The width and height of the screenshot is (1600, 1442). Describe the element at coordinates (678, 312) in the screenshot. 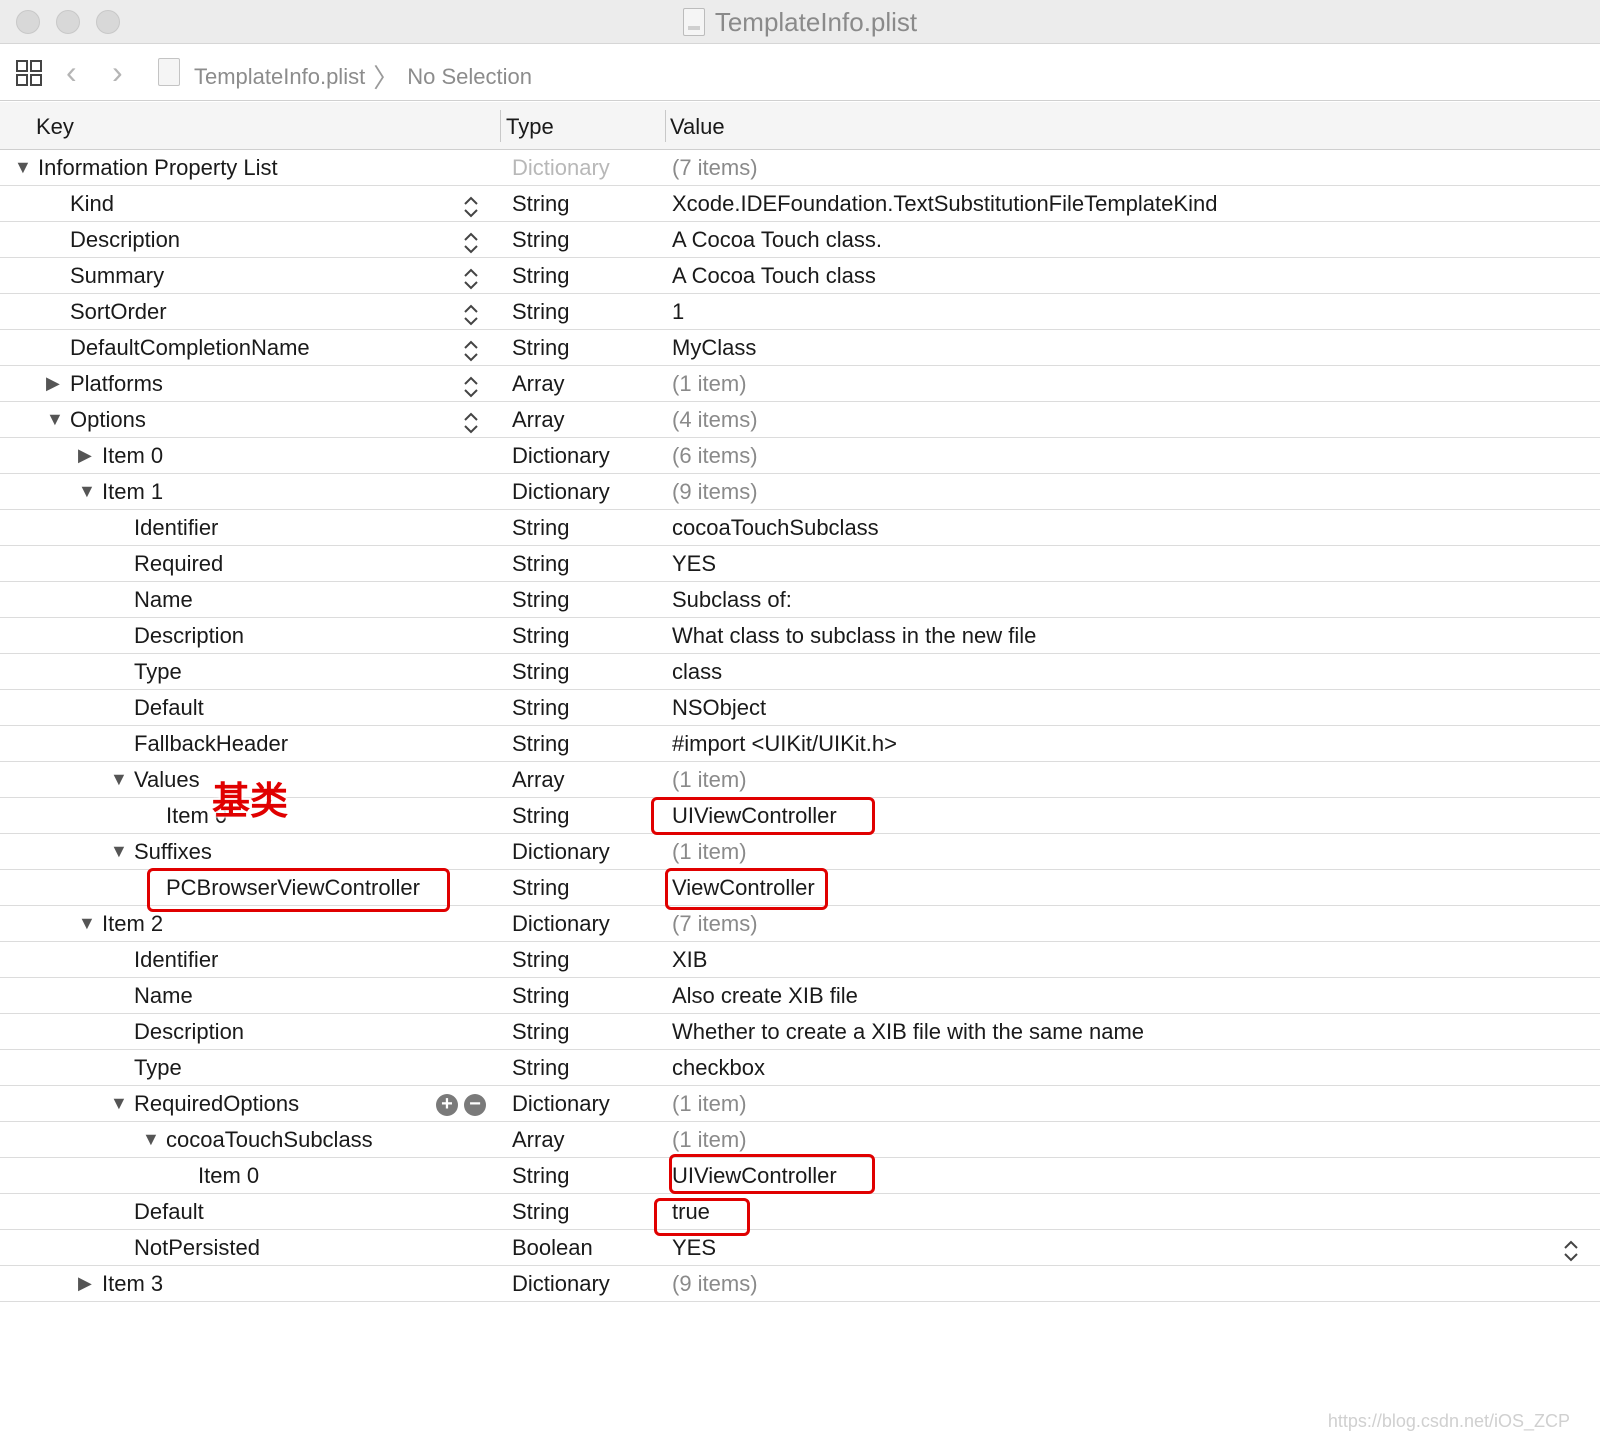

I see `row-value: 1` at that location.